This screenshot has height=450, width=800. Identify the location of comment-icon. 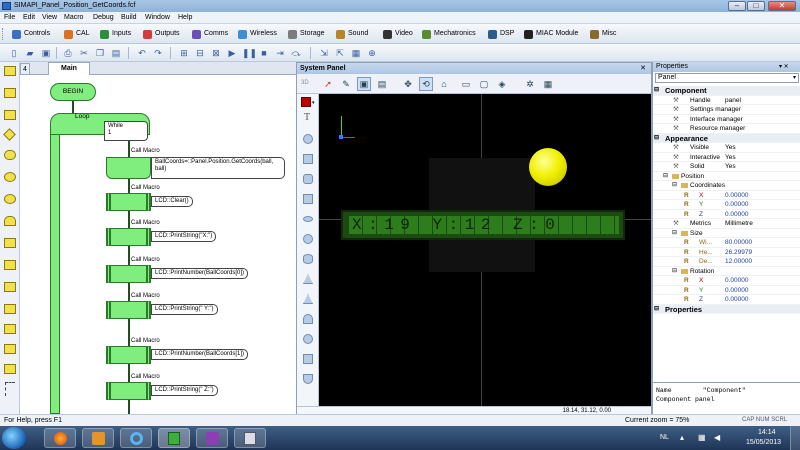
(10, 369).